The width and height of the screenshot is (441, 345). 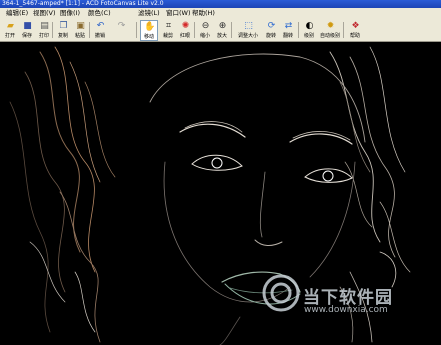 I want to click on contrast-icon: ◐, so click(x=309, y=26).